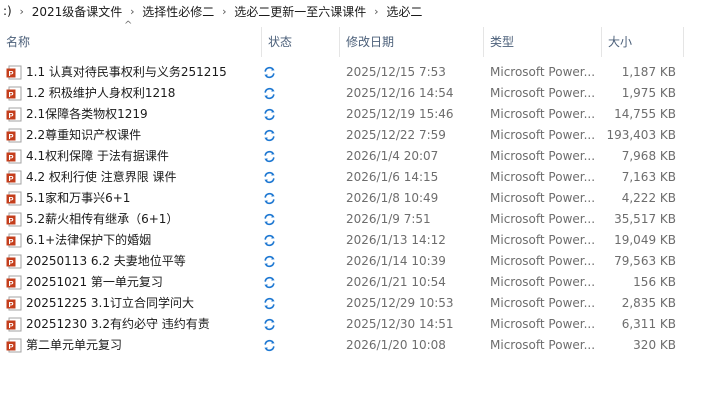 The width and height of the screenshot is (717, 393). I want to click on file-size: 2,835 KB, so click(648, 303).